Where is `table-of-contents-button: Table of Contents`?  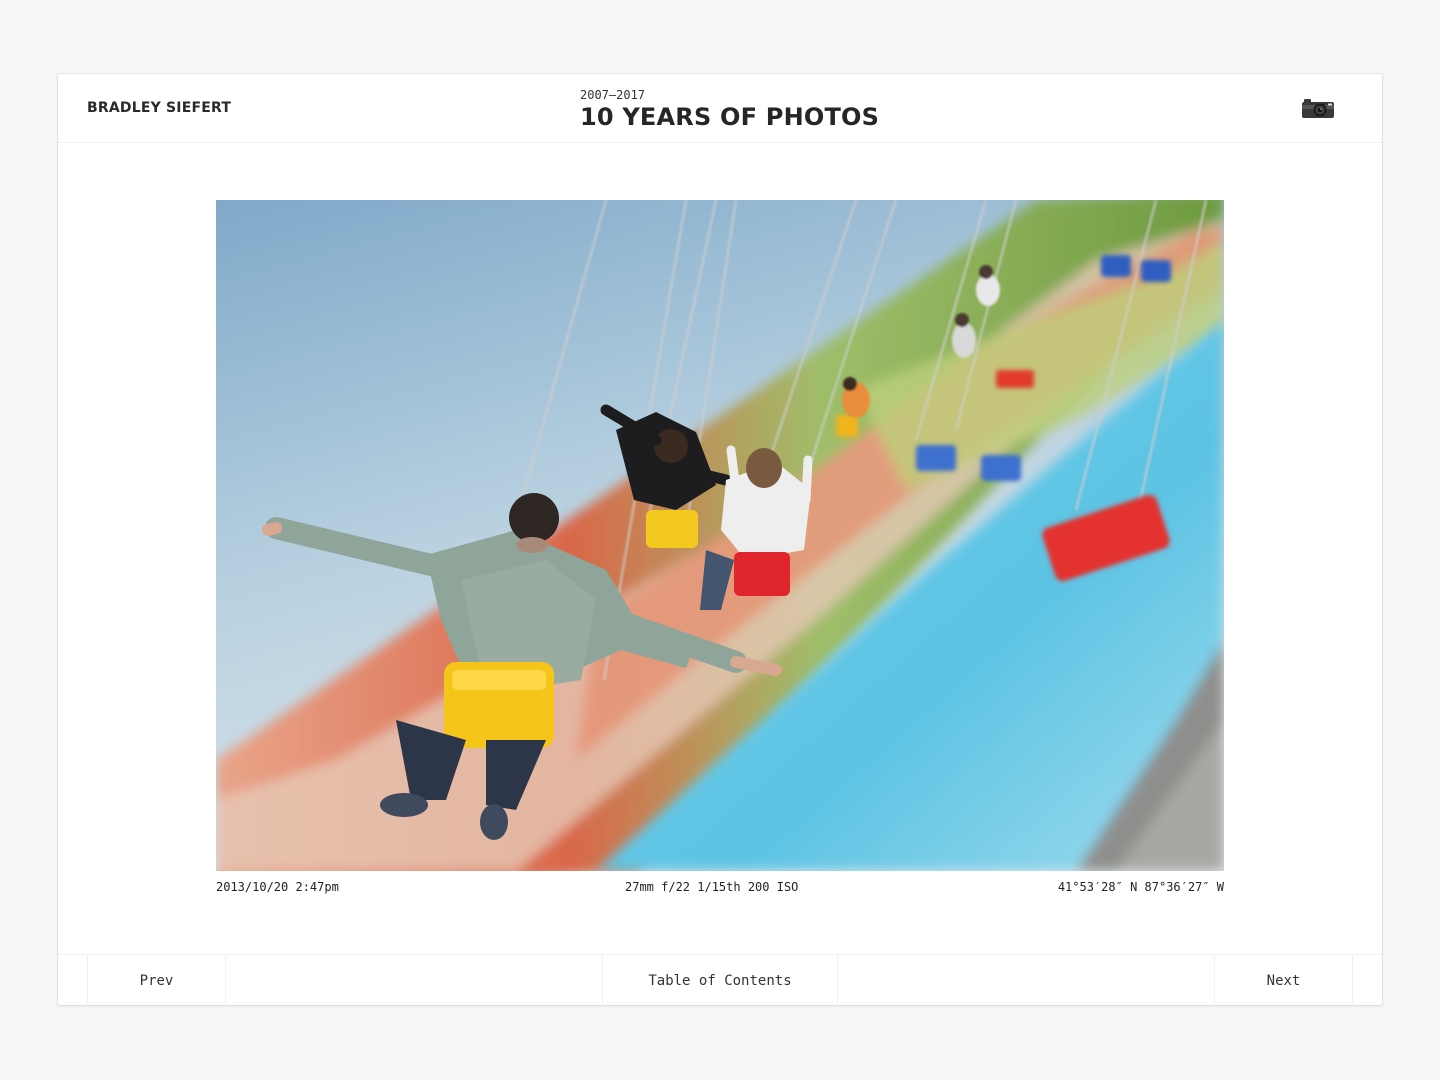 table-of-contents-button: Table of Contents is located at coordinates (720, 980).